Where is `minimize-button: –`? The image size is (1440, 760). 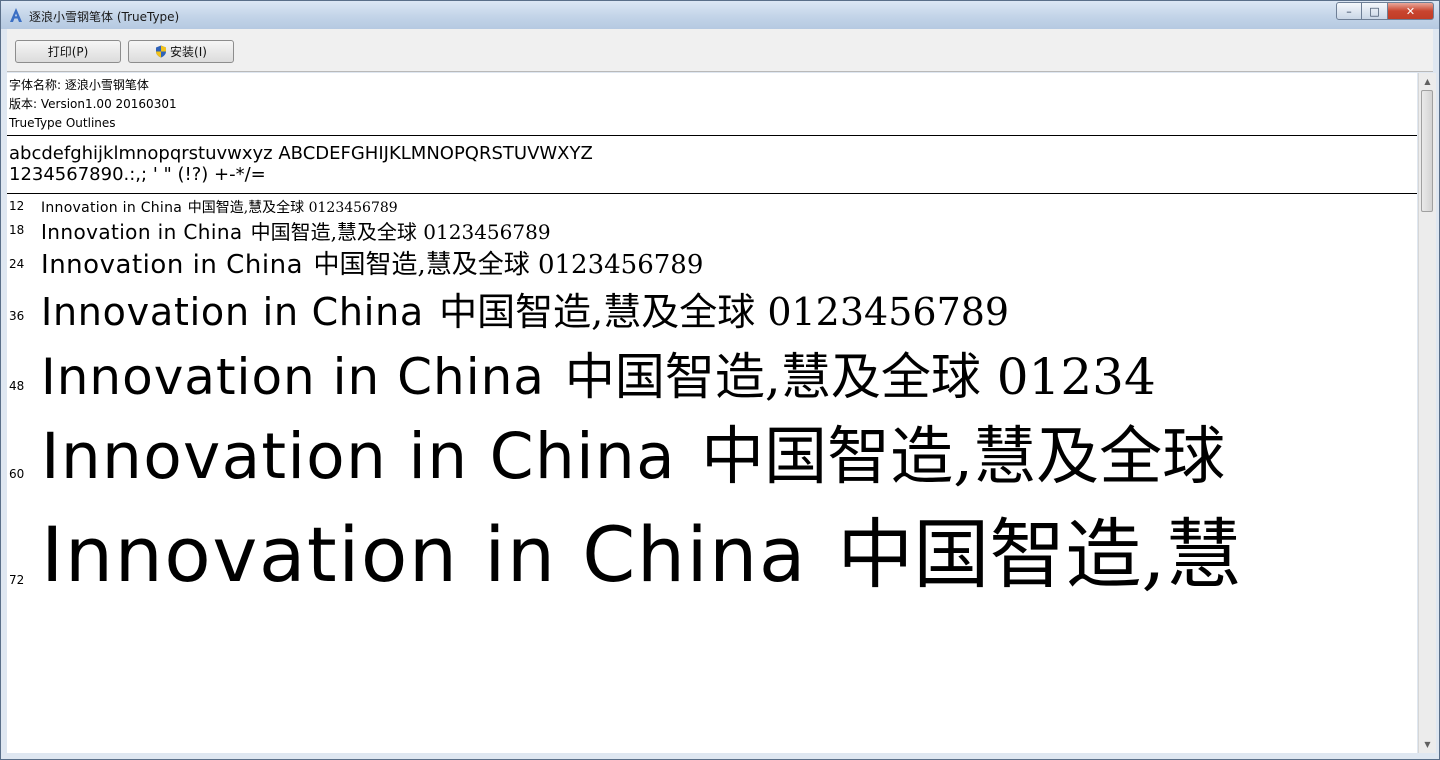
minimize-button: – is located at coordinates (1349, 11).